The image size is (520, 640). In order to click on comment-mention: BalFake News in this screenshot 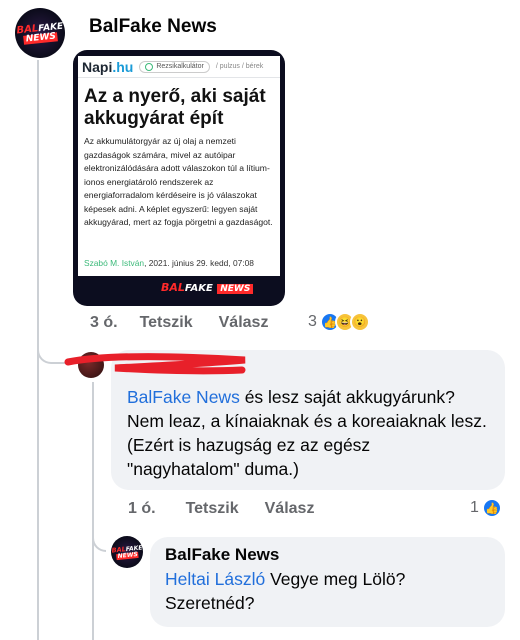, I will do `click(183, 397)`.